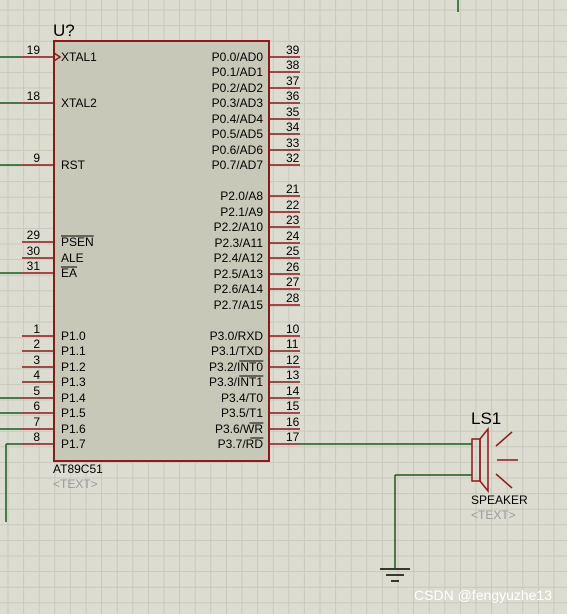  Describe the element at coordinates (293, 391) in the screenshot. I see `pin-number: 14` at that location.